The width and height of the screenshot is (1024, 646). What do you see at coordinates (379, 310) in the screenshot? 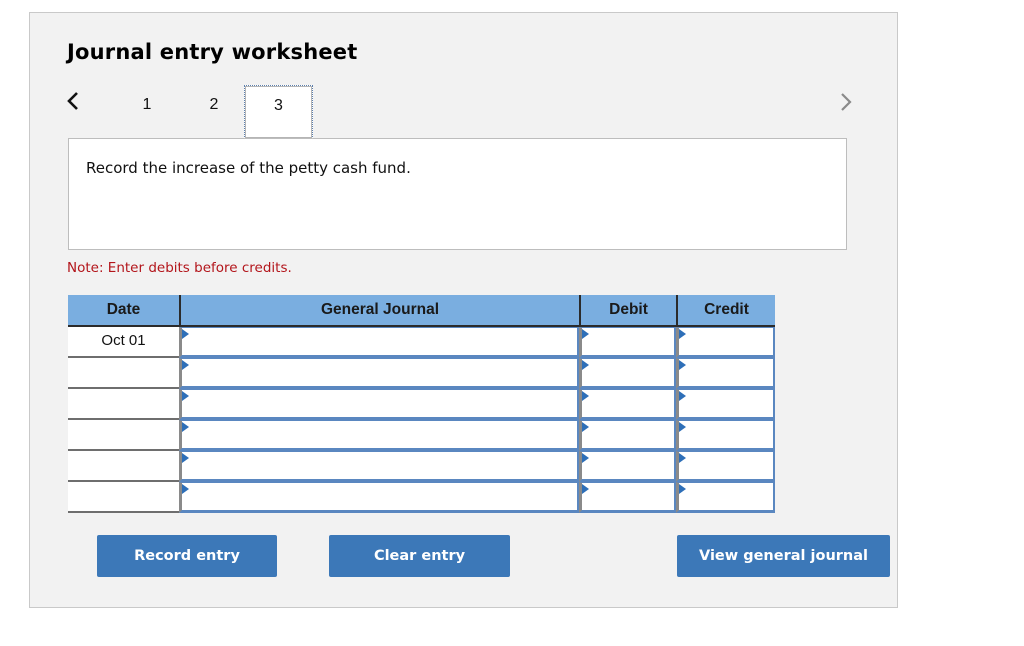
I see `header-general-journal: General Journal` at bounding box center [379, 310].